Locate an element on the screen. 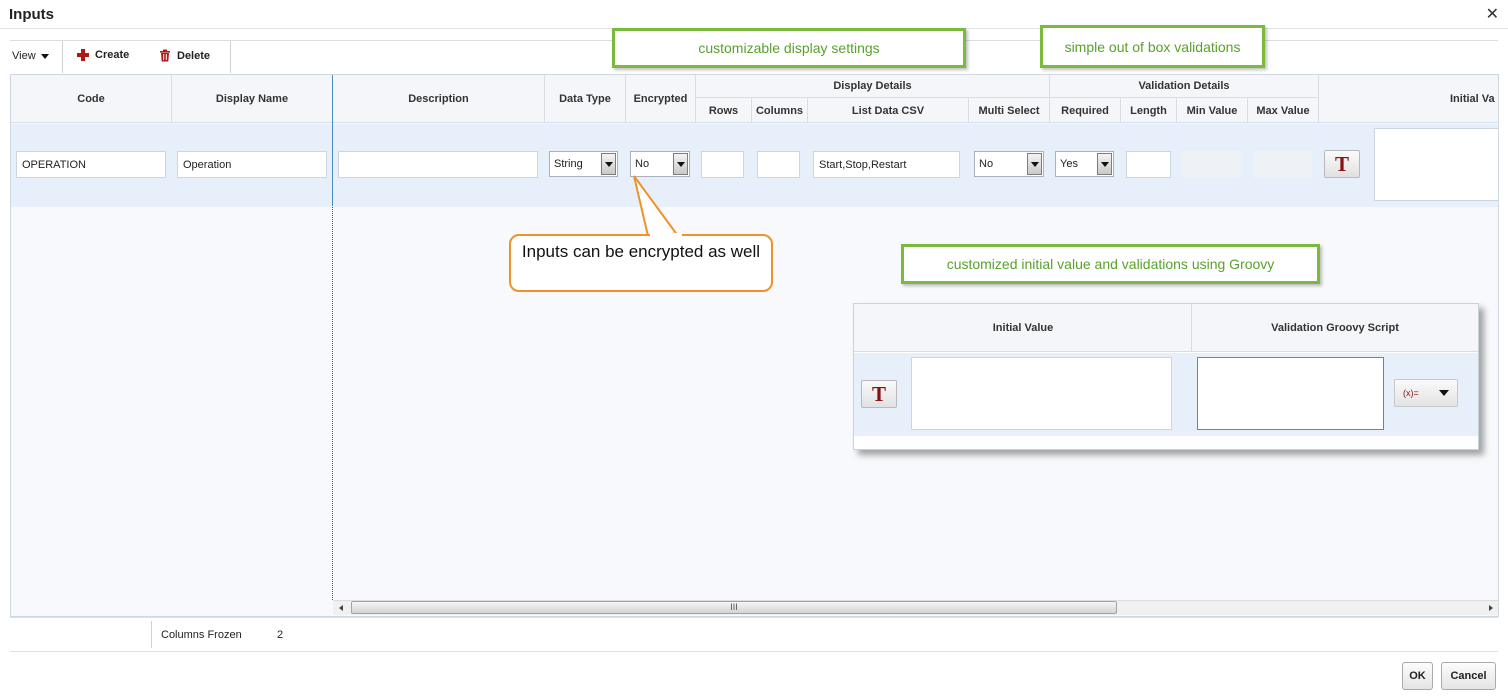 Image resolution: width=1508 pixels, height=700 pixels. column-header-multi-select: Multi Select is located at coordinates (1009, 110).